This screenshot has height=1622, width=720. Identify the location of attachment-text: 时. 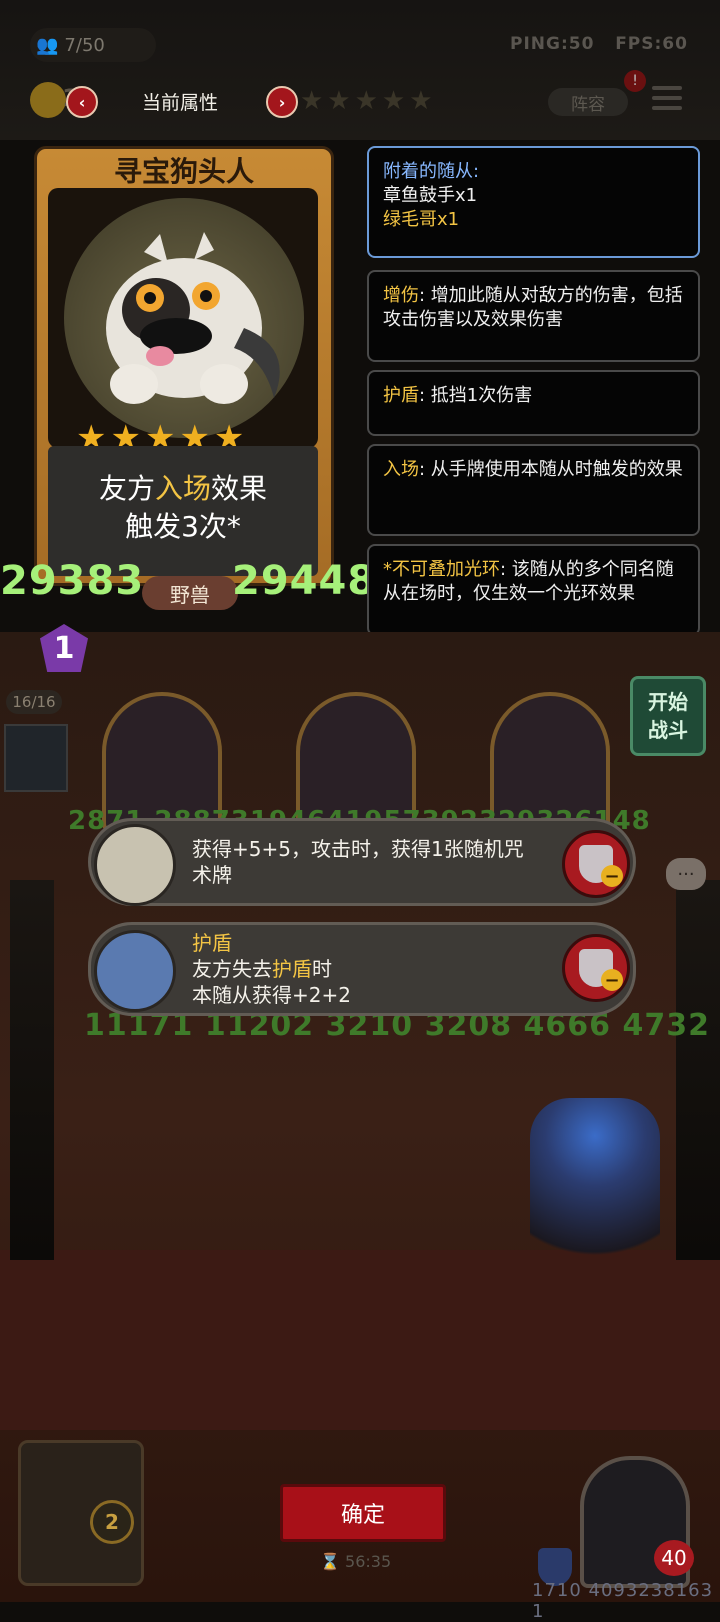
(322, 969).